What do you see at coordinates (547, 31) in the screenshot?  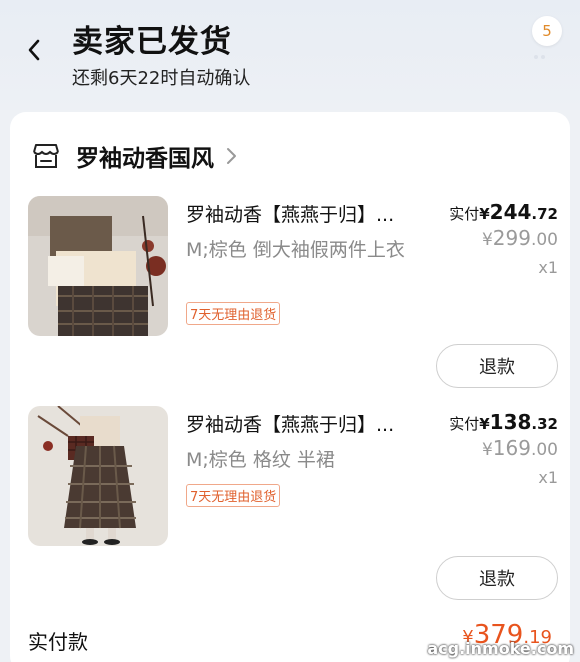 I see `notification-badge: 5` at bounding box center [547, 31].